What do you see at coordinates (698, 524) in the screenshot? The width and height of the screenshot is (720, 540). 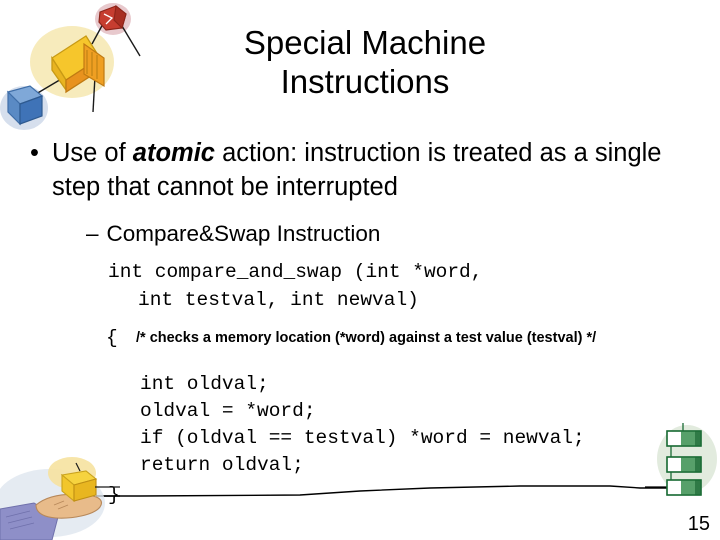 I see `page-number: 15` at bounding box center [698, 524].